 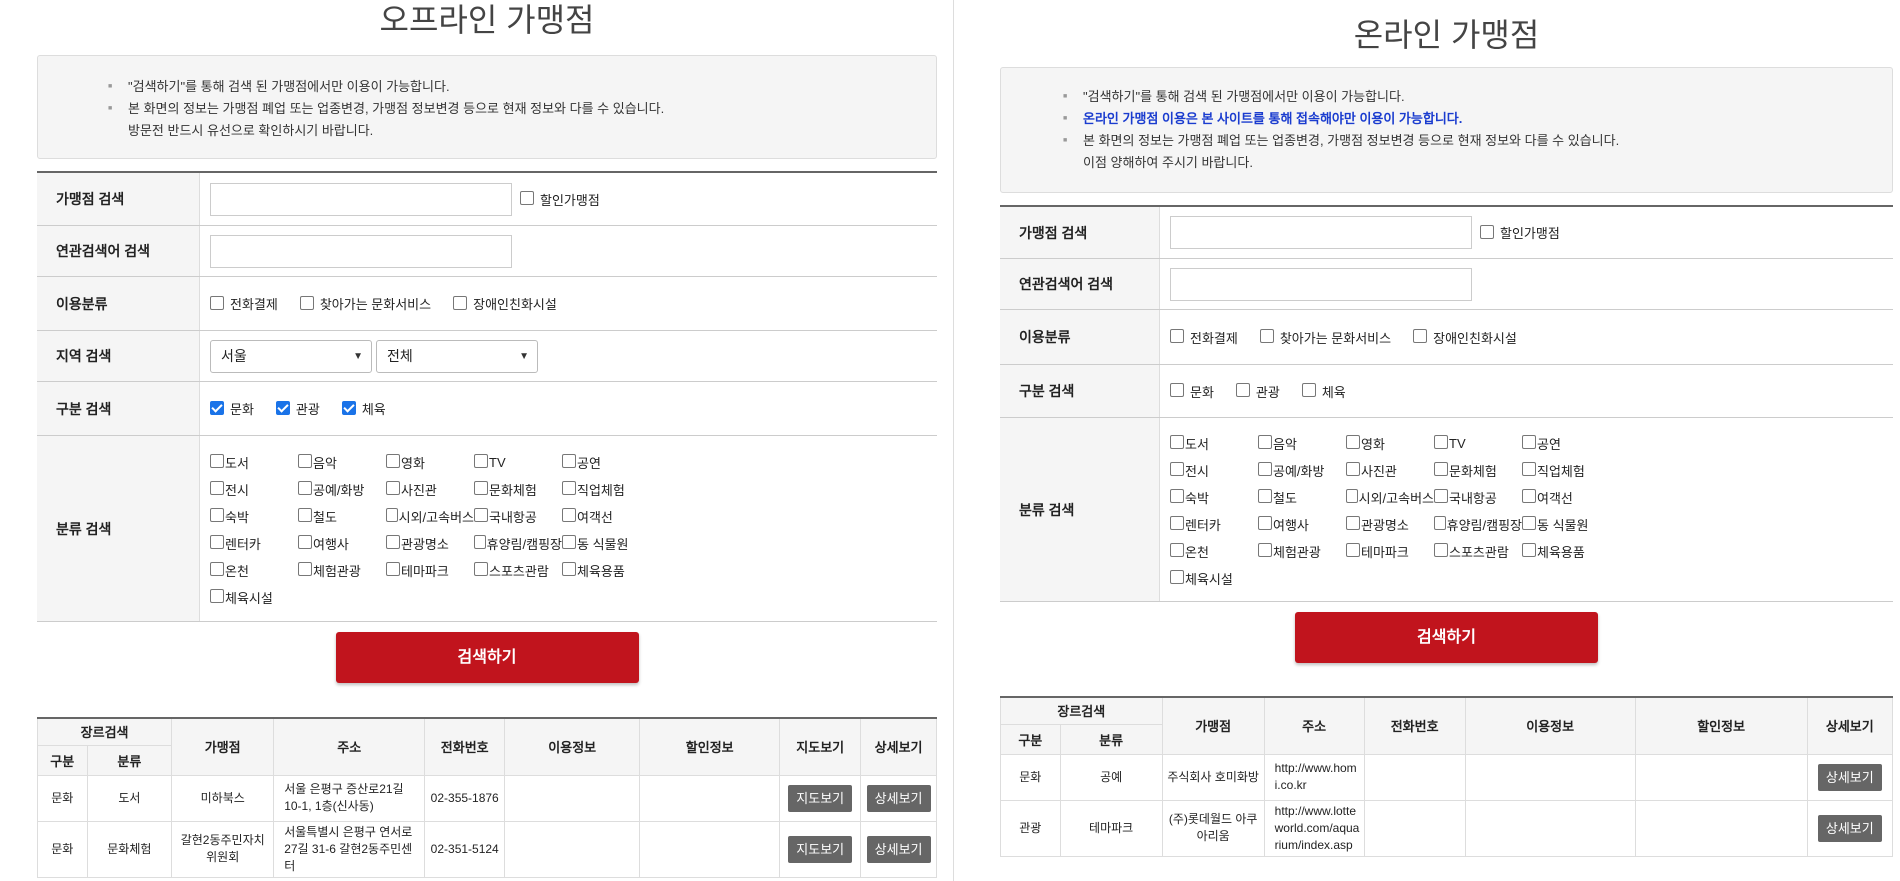 I want to click on division-option-sports: 체육, so click(x=1323, y=391).